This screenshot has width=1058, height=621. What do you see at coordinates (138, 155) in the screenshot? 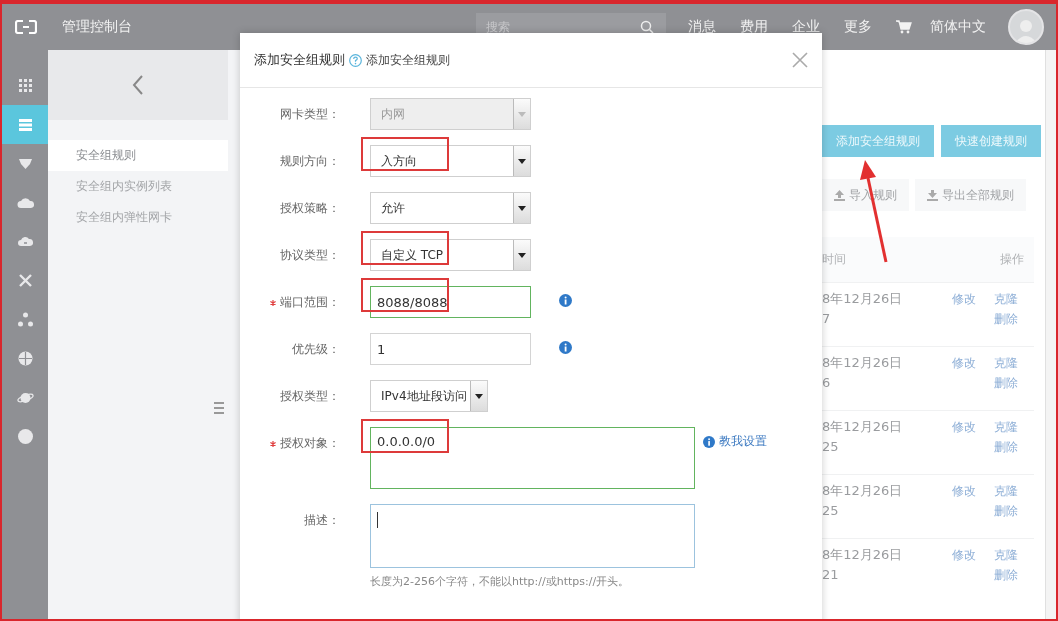
I see `sidebar-item: 安全组规则` at bounding box center [138, 155].